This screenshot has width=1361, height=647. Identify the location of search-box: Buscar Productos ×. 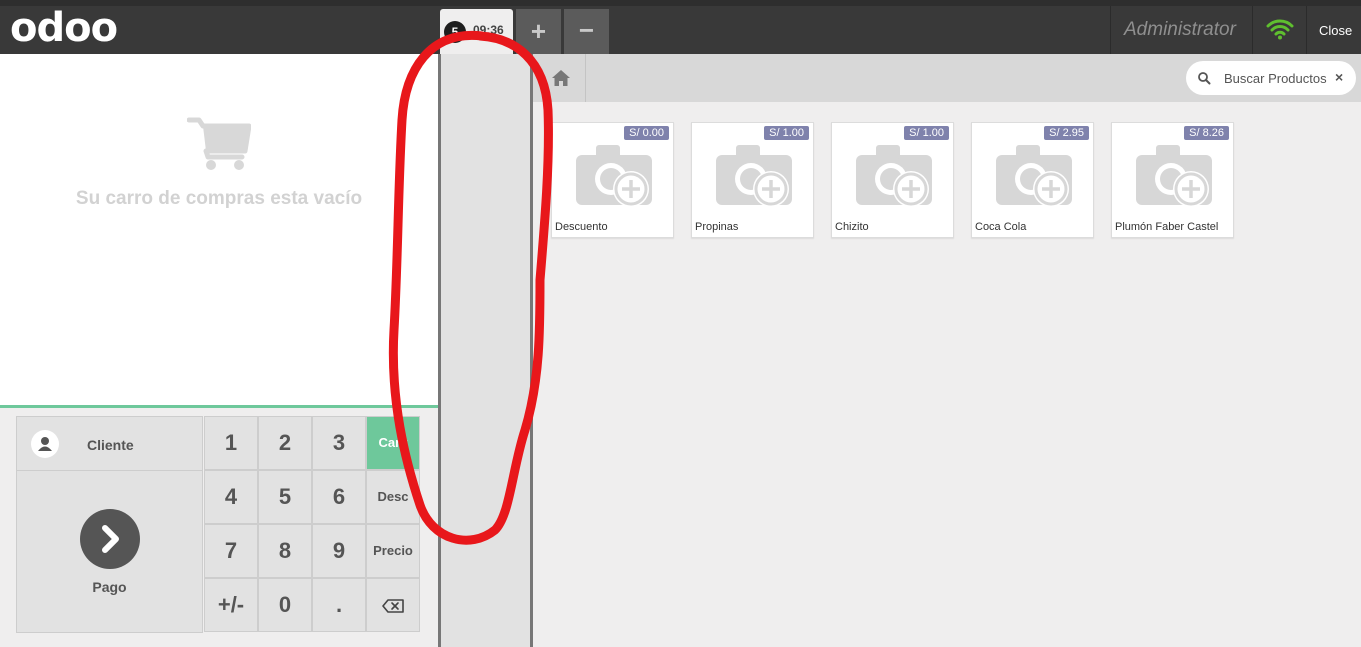
(1271, 78).